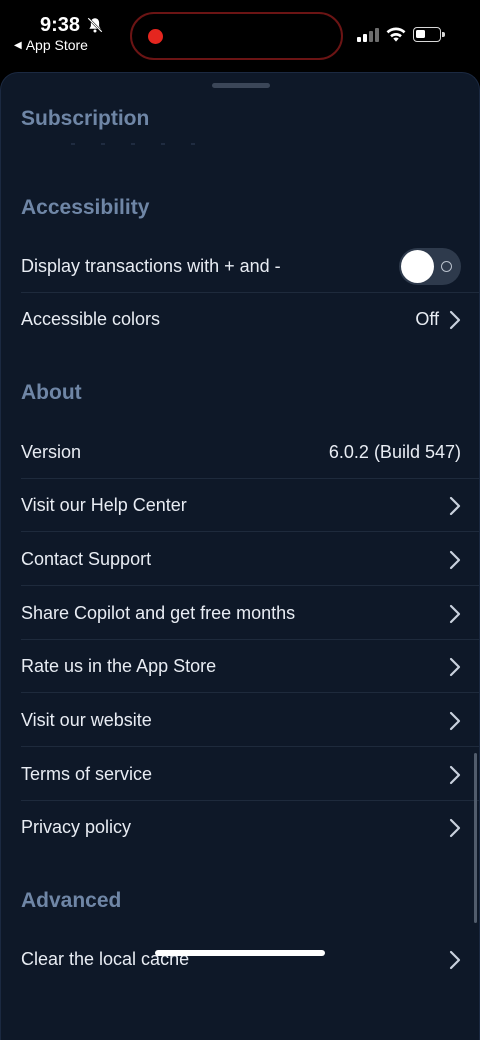 Image resolution: width=480 pixels, height=1040 pixels. Describe the element at coordinates (417, 266) in the screenshot. I see `toggle-knob` at that location.